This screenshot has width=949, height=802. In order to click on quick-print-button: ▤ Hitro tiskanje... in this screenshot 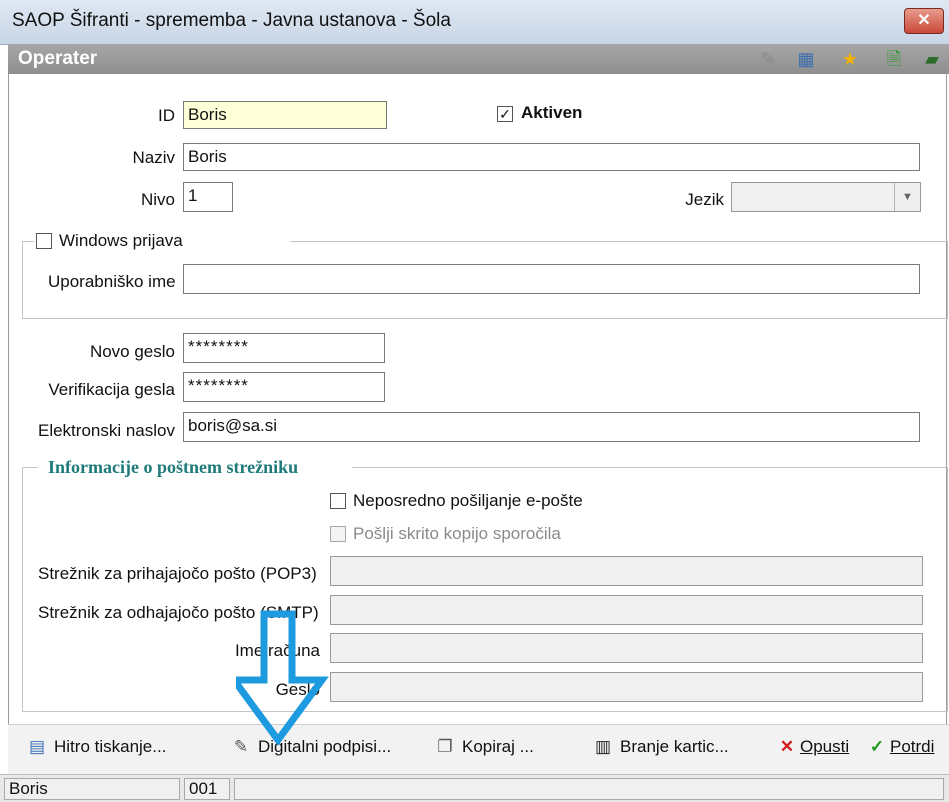, I will do `click(96, 747)`.